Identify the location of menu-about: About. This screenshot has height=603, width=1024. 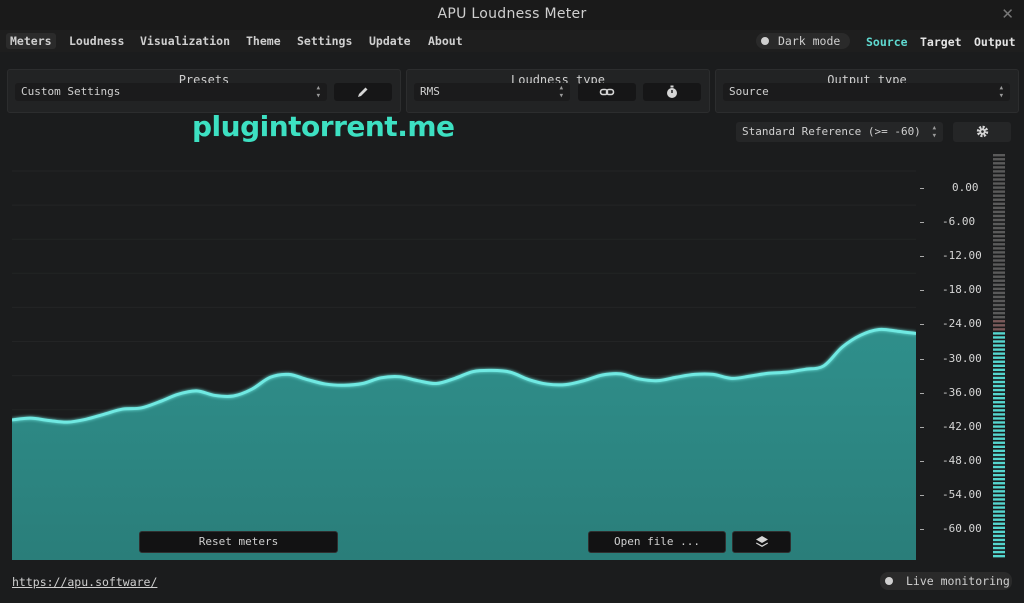
(445, 41).